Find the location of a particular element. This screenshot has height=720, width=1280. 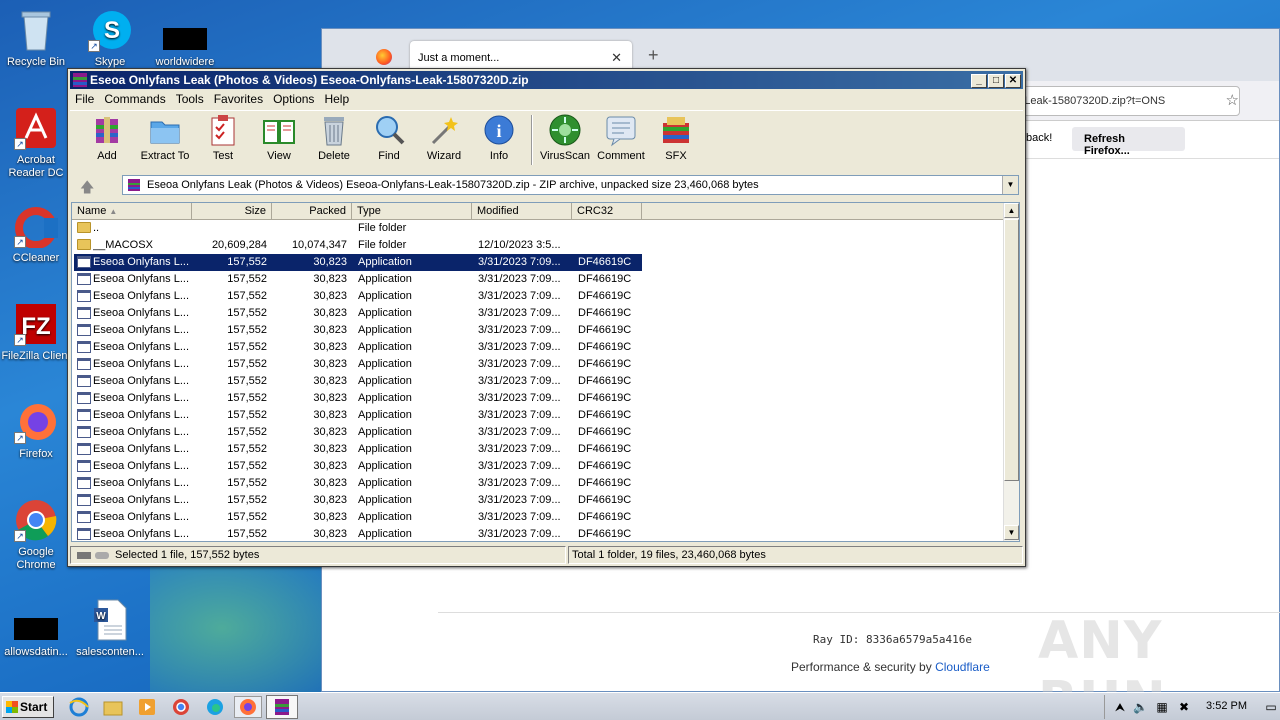

desktop-icon-filezilla: FZ ↗ FileZilla Client is located at coordinates (36, 332).